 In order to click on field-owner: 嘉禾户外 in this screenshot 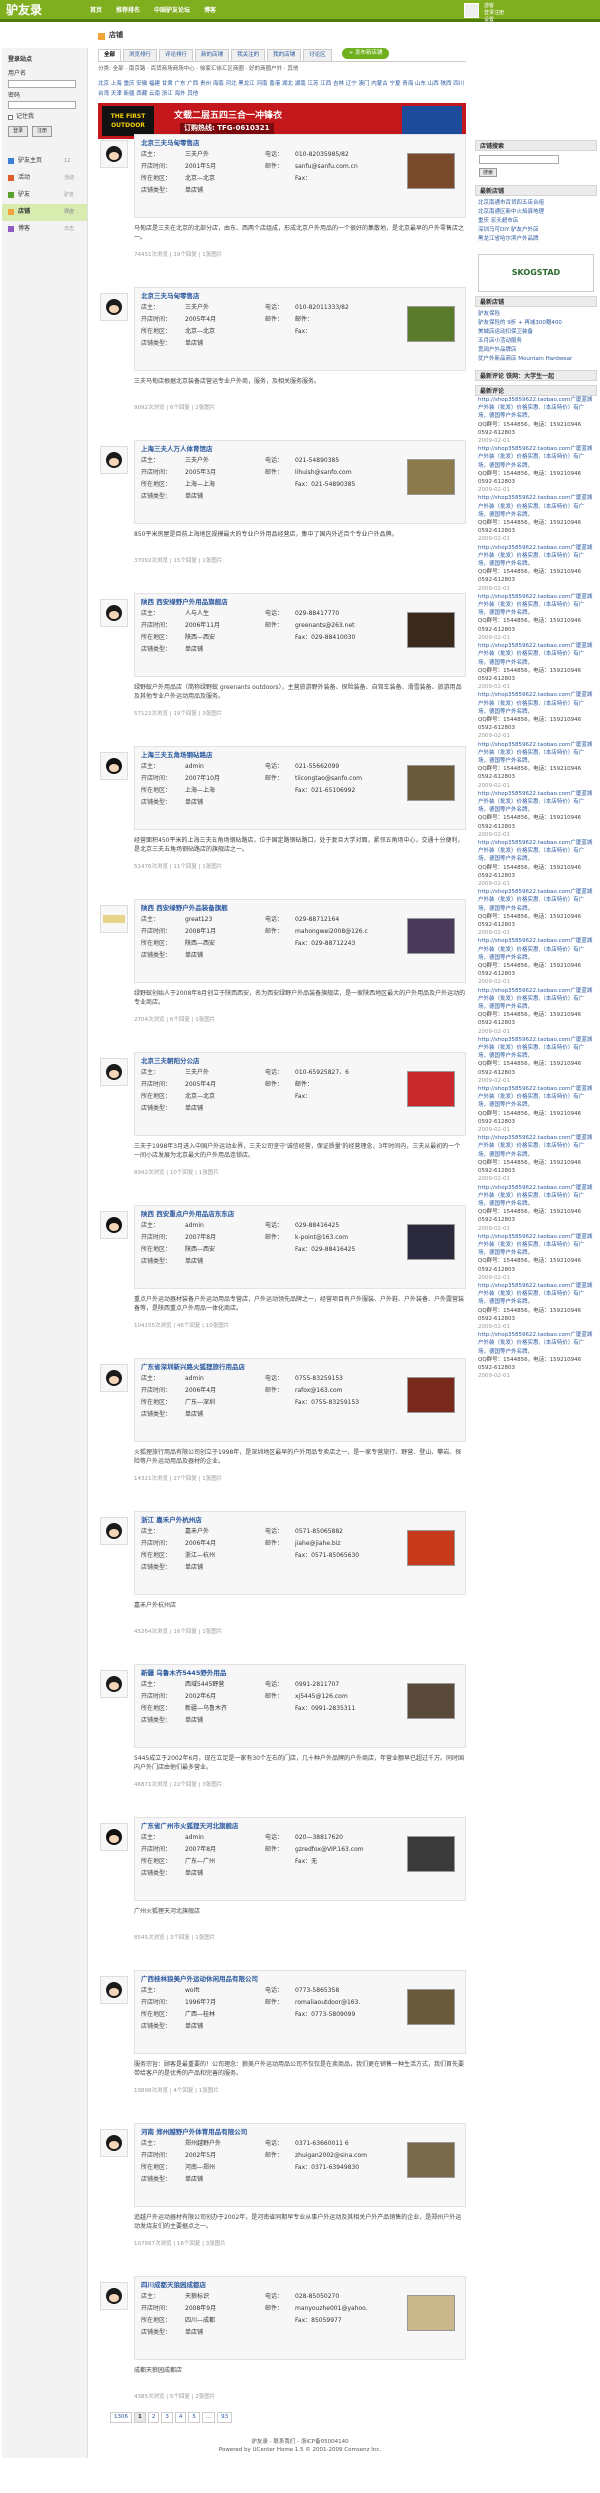, I will do `click(225, 1532)`.